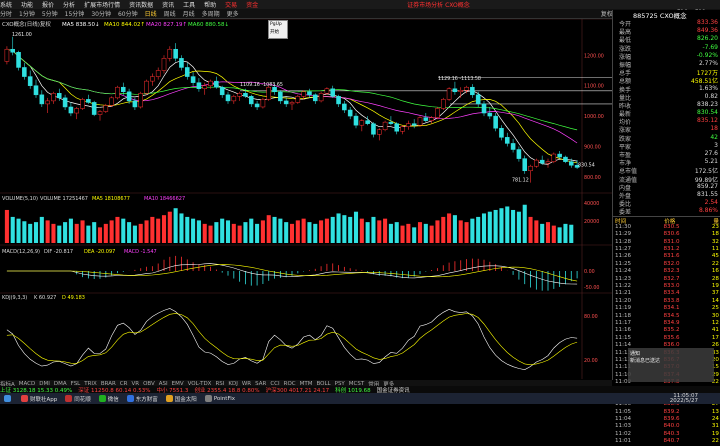  Describe the element at coordinates (27, 13) in the screenshot. I see `period-tab-1: 1分钟` at that location.